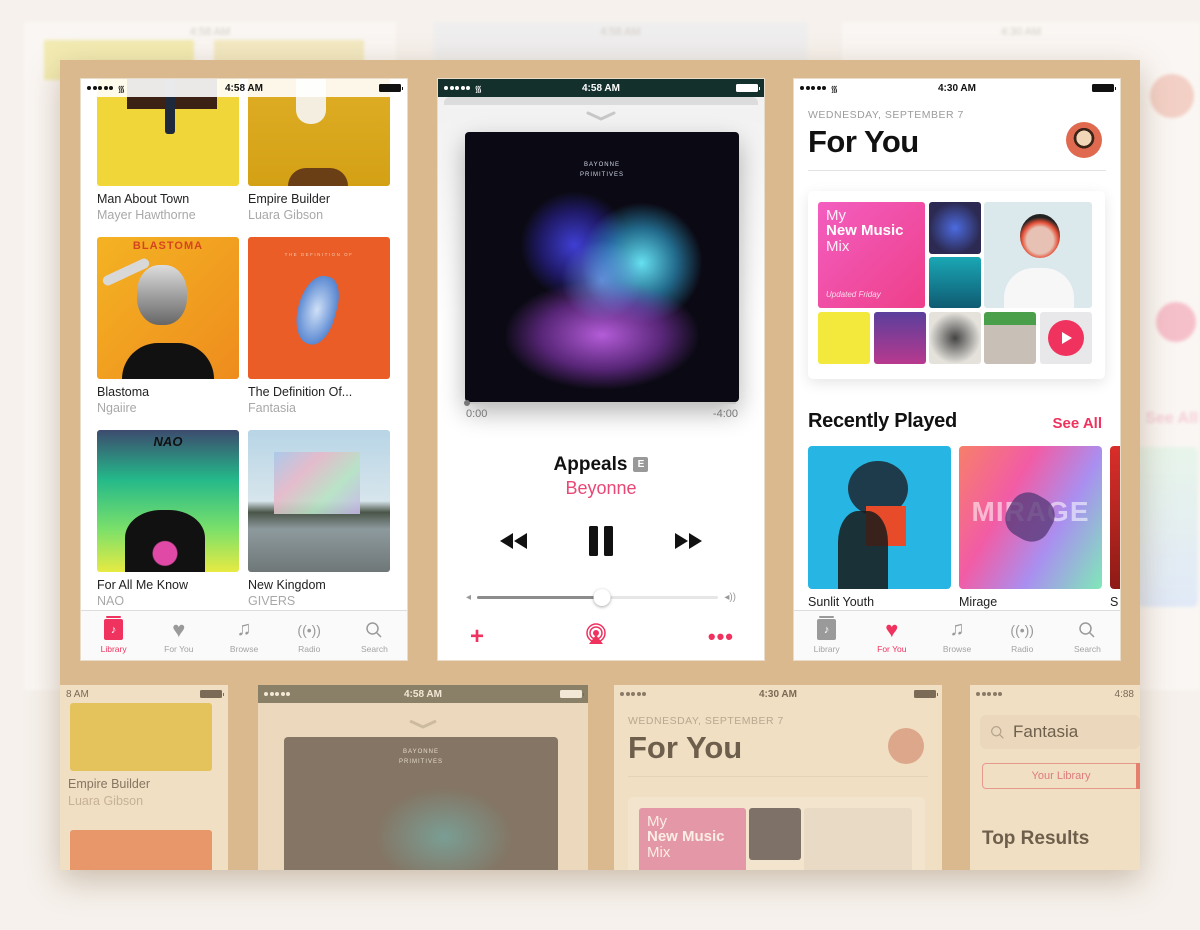  What do you see at coordinates (286, 215) in the screenshot?
I see `album-artist: Luara Gibson` at bounding box center [286, 215].